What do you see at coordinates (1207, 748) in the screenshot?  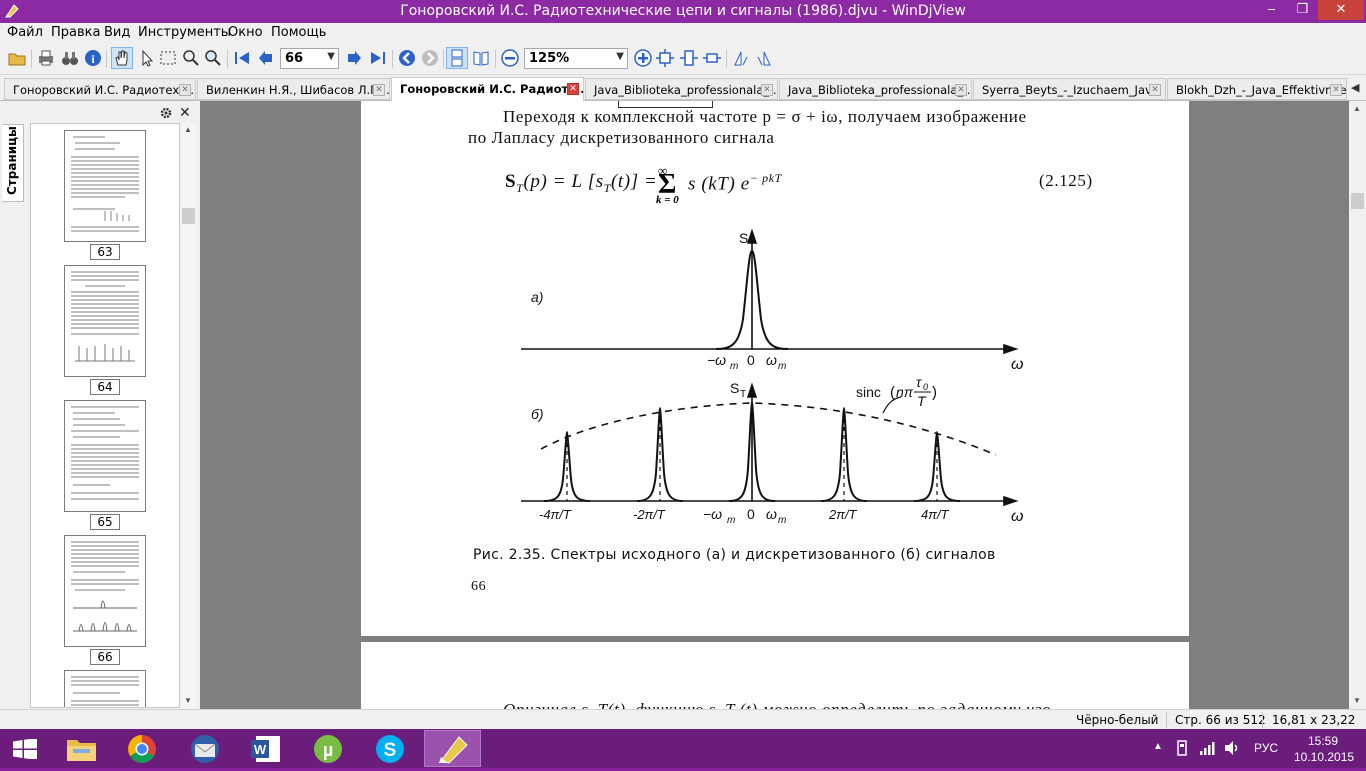 I see `signal-strength-icon` at bounding box center [1207, 748].